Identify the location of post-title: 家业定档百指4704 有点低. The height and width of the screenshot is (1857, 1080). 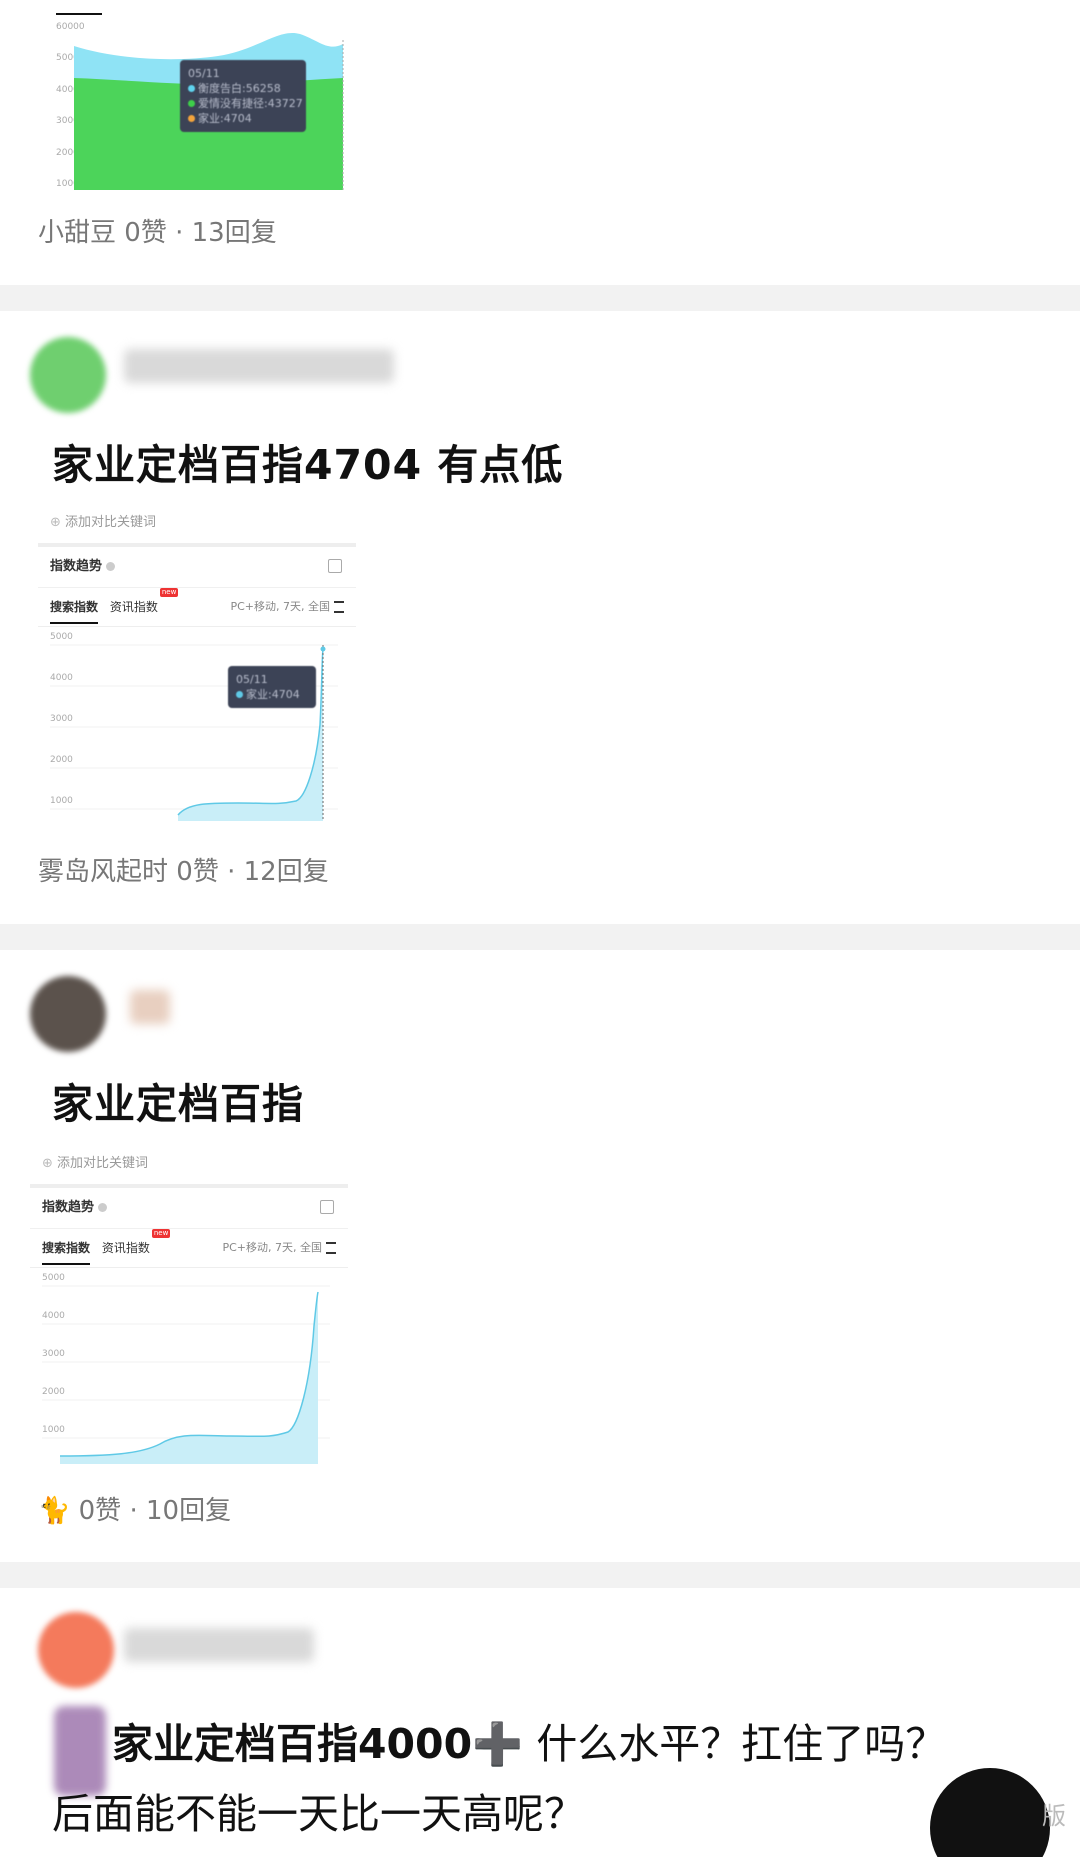
(308, 465).